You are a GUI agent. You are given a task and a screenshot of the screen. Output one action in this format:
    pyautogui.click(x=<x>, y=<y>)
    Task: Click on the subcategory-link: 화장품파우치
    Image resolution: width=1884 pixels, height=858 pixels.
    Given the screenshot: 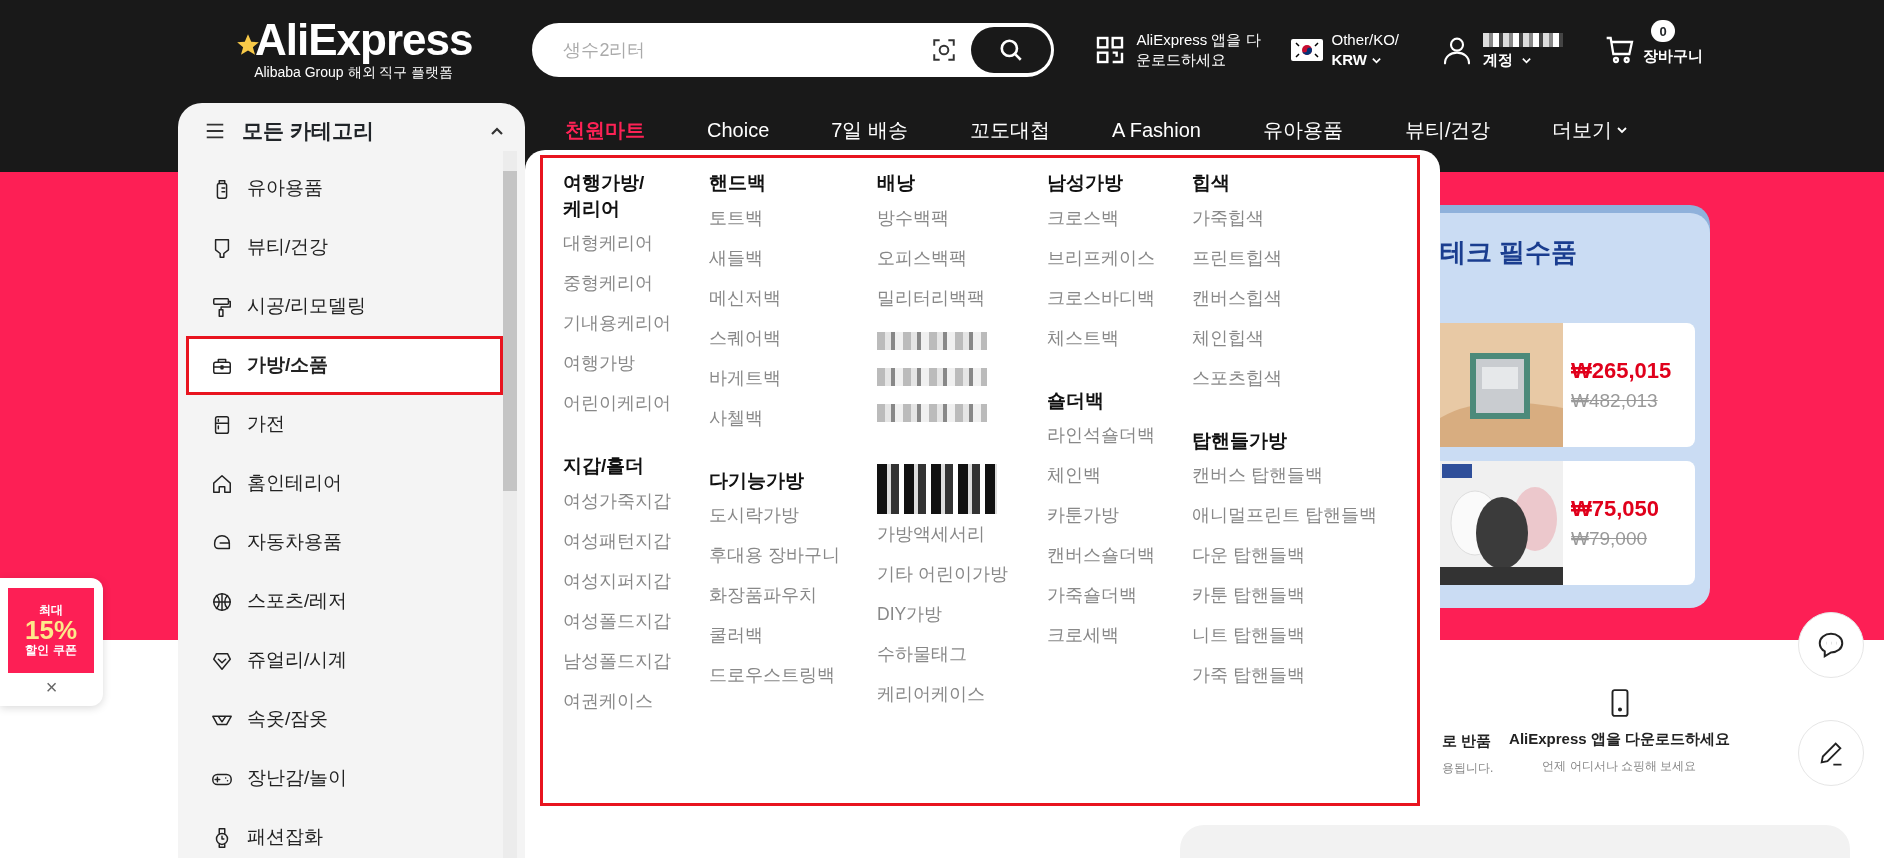 What is the action you would take?
    pyautogui.click(x=793, y=605)
    